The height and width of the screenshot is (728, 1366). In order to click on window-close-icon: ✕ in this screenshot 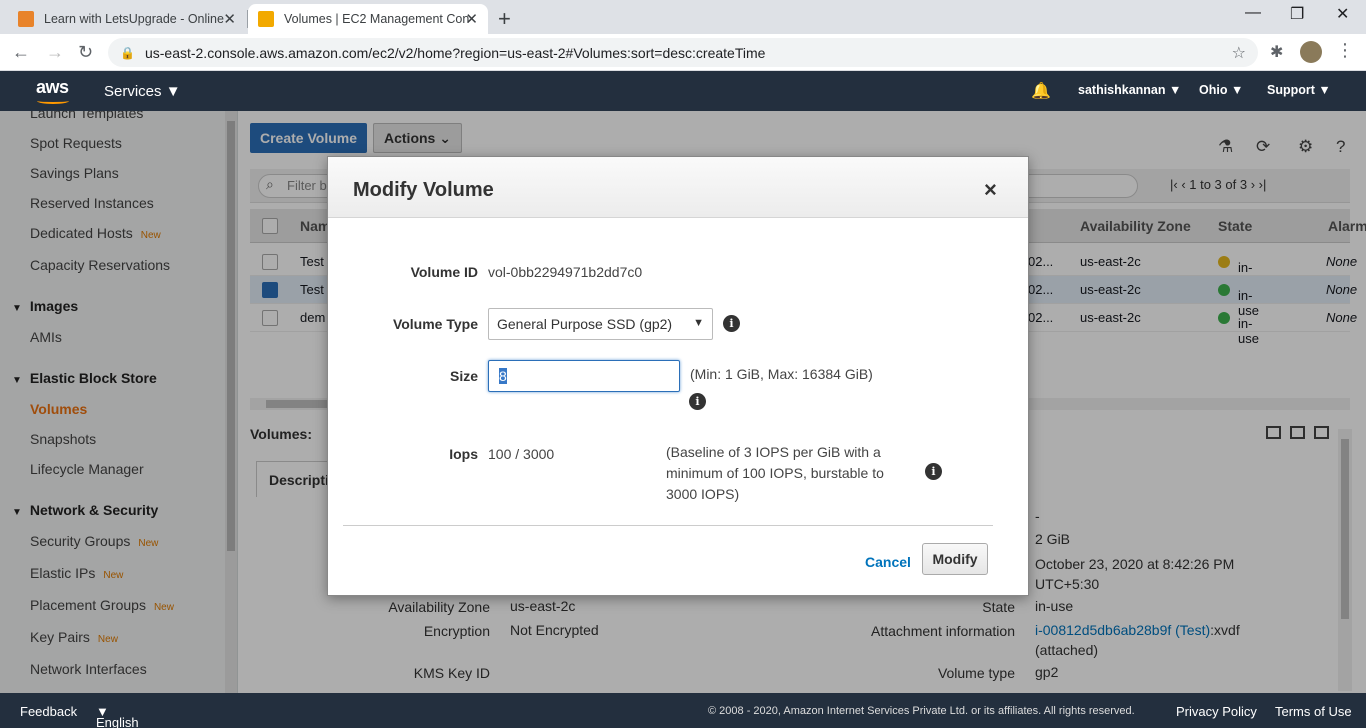, I will do `click(1342, 14)`.